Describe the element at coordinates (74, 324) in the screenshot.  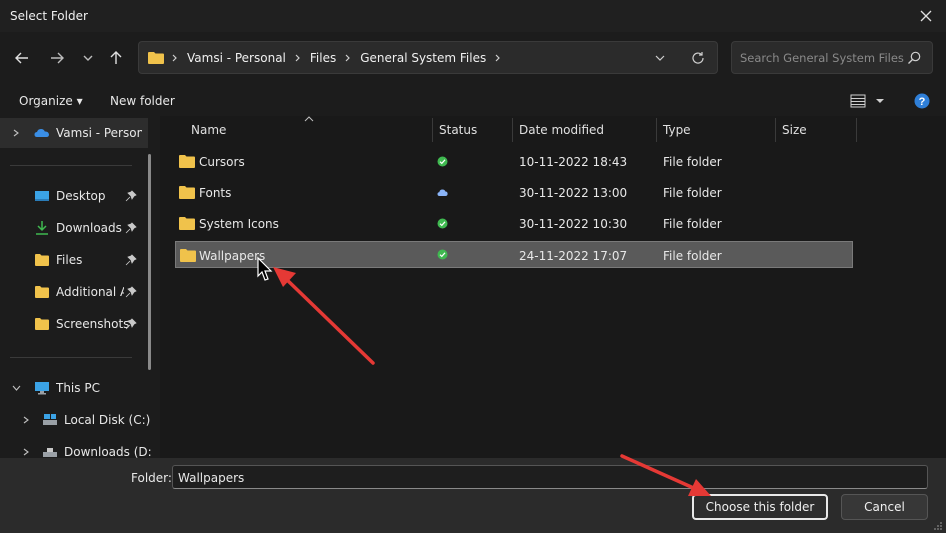
I see `sidebar-item-screenshots: Screenshots` at that location.